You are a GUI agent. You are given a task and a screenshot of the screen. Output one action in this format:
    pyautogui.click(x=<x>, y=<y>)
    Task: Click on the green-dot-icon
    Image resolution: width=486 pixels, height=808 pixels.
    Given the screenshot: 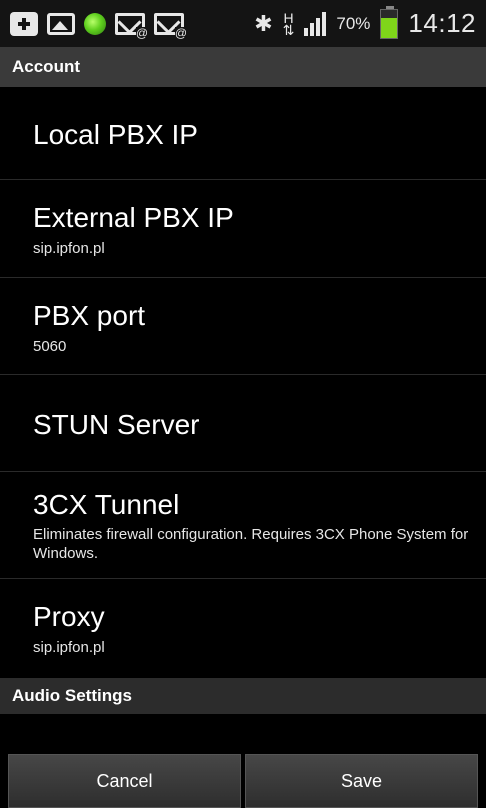 What is the action you would take?
    pyautogui.click(x=95, y=23)
    